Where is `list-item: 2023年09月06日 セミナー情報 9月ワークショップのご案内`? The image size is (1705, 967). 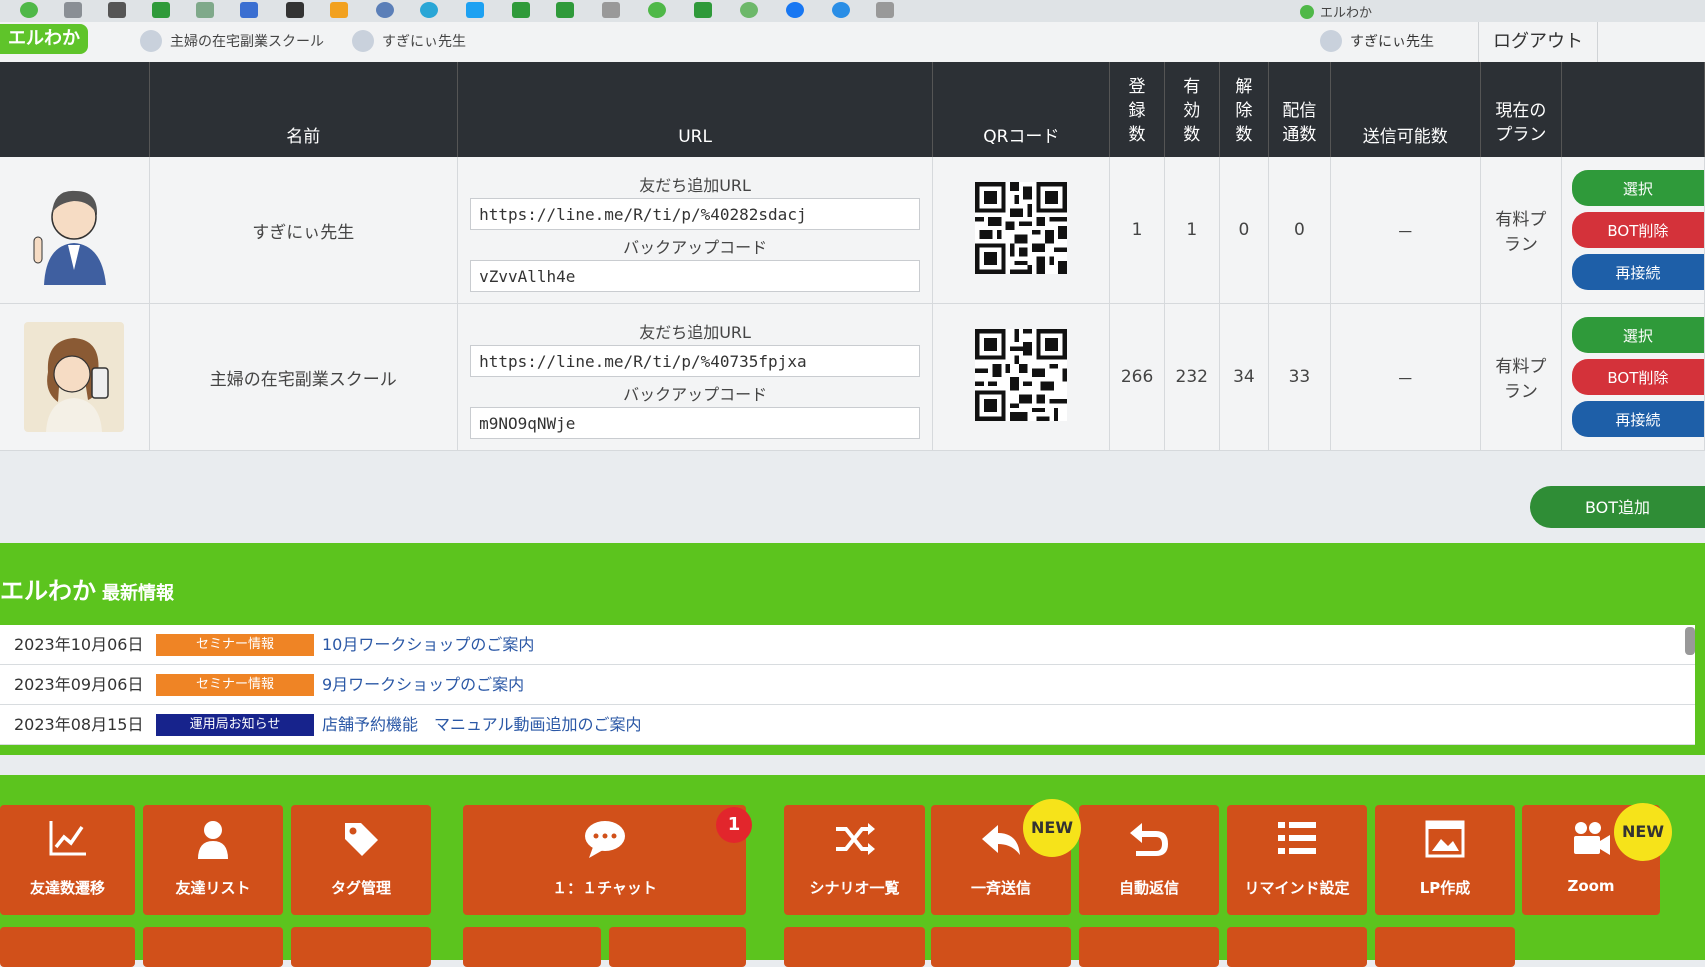
list-item: 2023年09月06日 セミナー情報 9月ワークショップのご案内 is located at coordinates (847, 685).